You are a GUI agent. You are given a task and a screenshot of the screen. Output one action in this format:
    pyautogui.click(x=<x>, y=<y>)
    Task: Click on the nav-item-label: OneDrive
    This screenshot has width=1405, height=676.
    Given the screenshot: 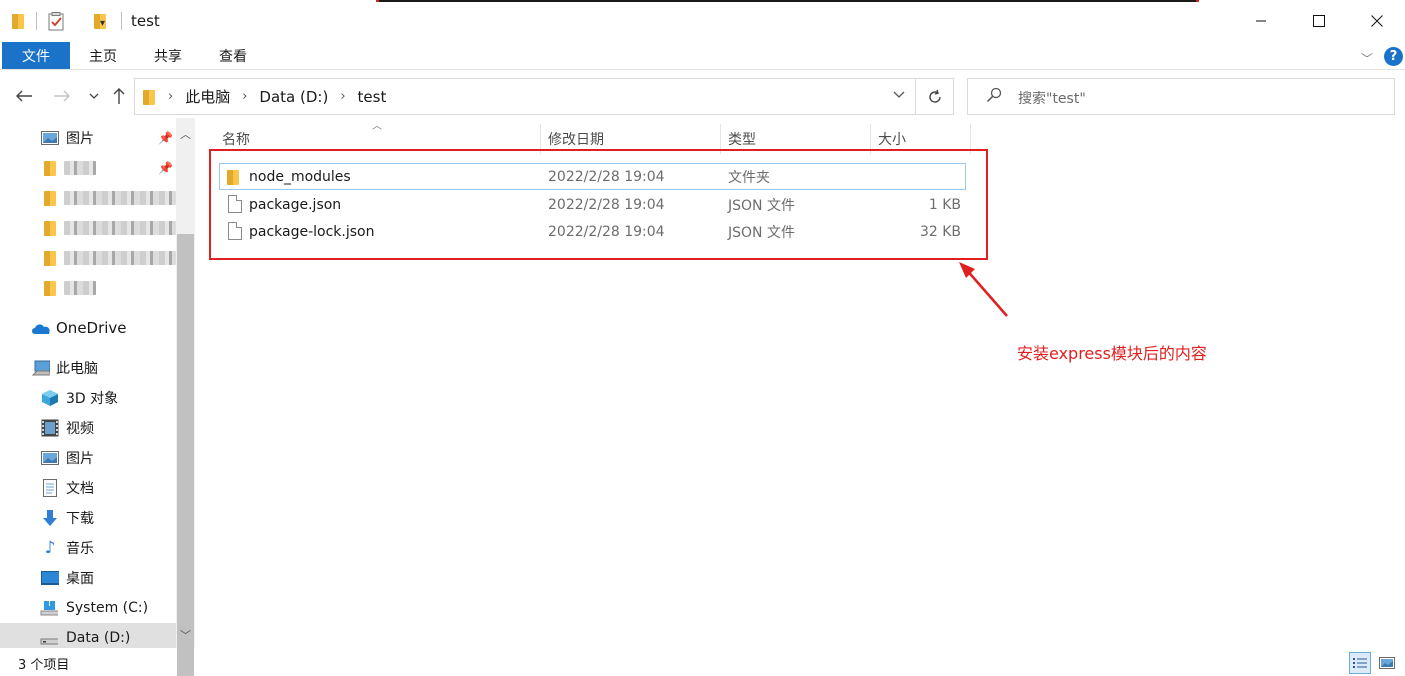 What is the action you would take?
    pyautogui.click(x=91, y=328)
    